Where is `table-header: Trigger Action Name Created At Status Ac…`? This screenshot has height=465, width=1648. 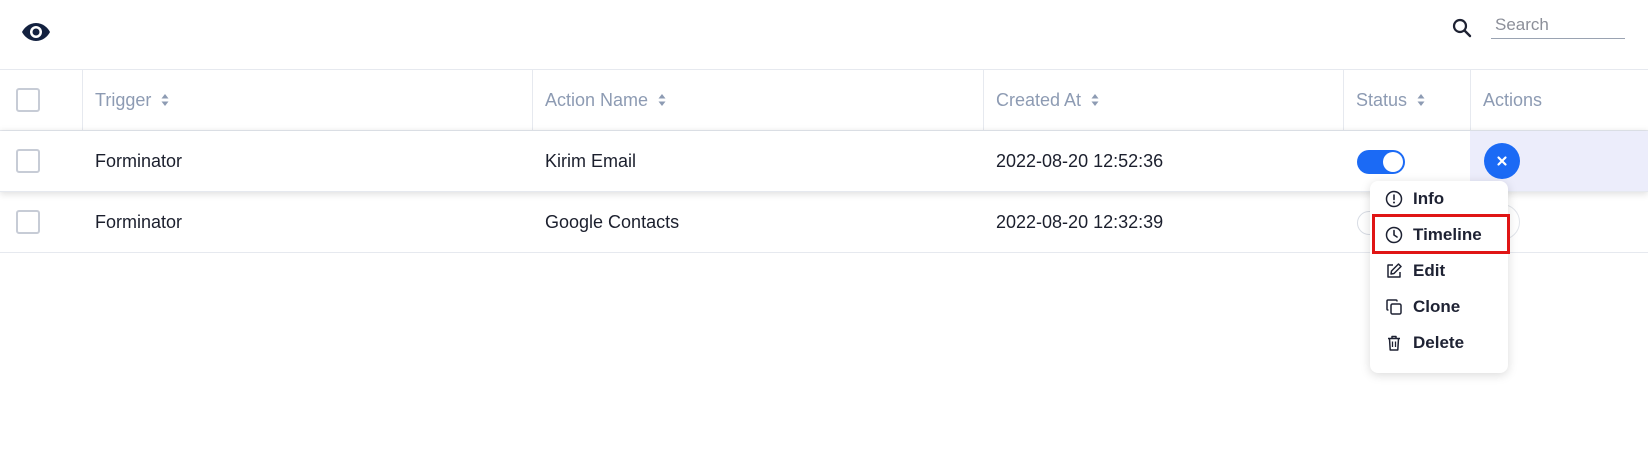
table-header: Trigger Action Name Created At Status Ac… is located at coordinates (824, 100).